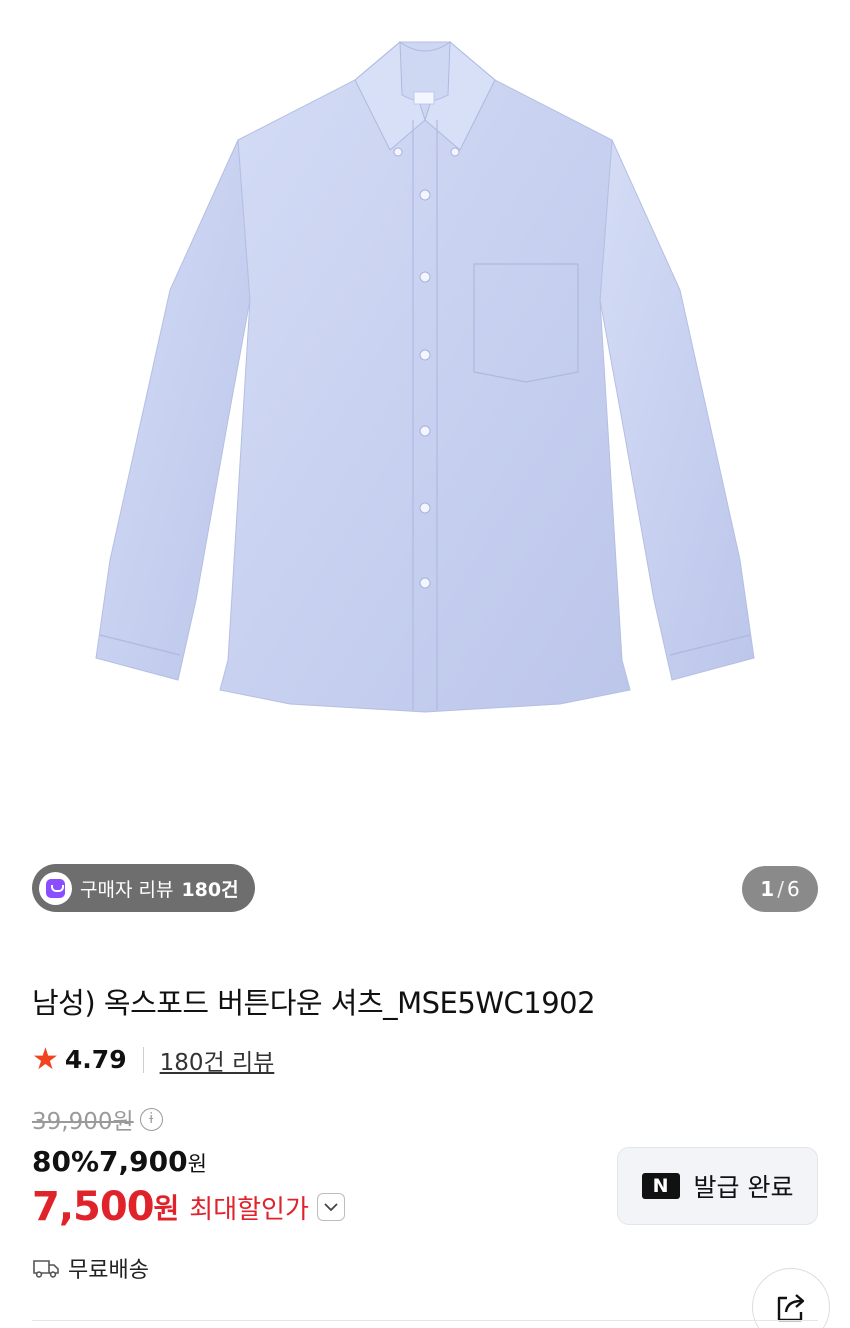 This screenshot has height=1328, width=850. Describe the element at coordinates (151, 1119) in the screenshot. I see `info-icon: i` at that location.